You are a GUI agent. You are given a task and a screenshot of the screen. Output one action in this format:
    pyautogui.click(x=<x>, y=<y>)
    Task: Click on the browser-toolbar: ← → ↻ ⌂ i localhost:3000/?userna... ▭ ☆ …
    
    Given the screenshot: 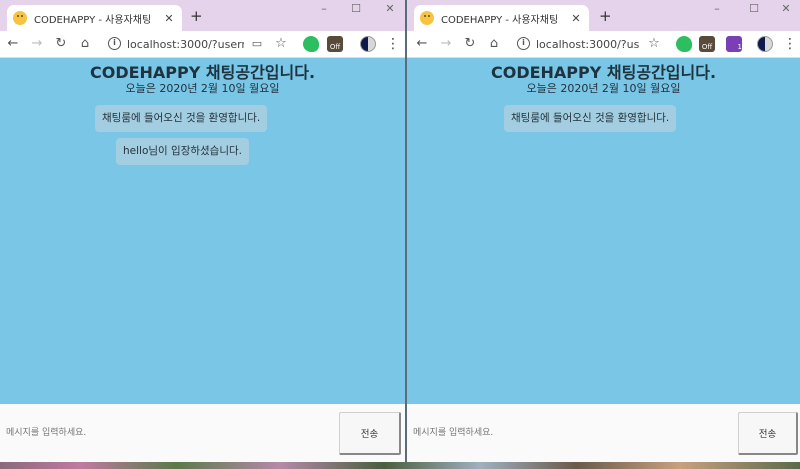 What is the action you would take?
    pyautogui.click(x=202, y=44)
    